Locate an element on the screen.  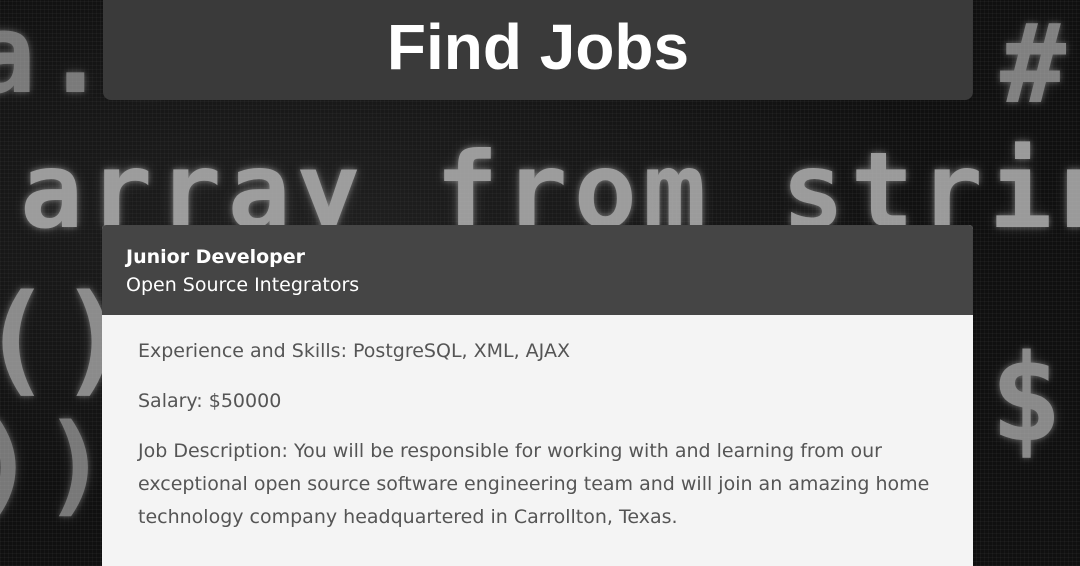
background-code-line: $(a is located at coordinates (1035, 399).